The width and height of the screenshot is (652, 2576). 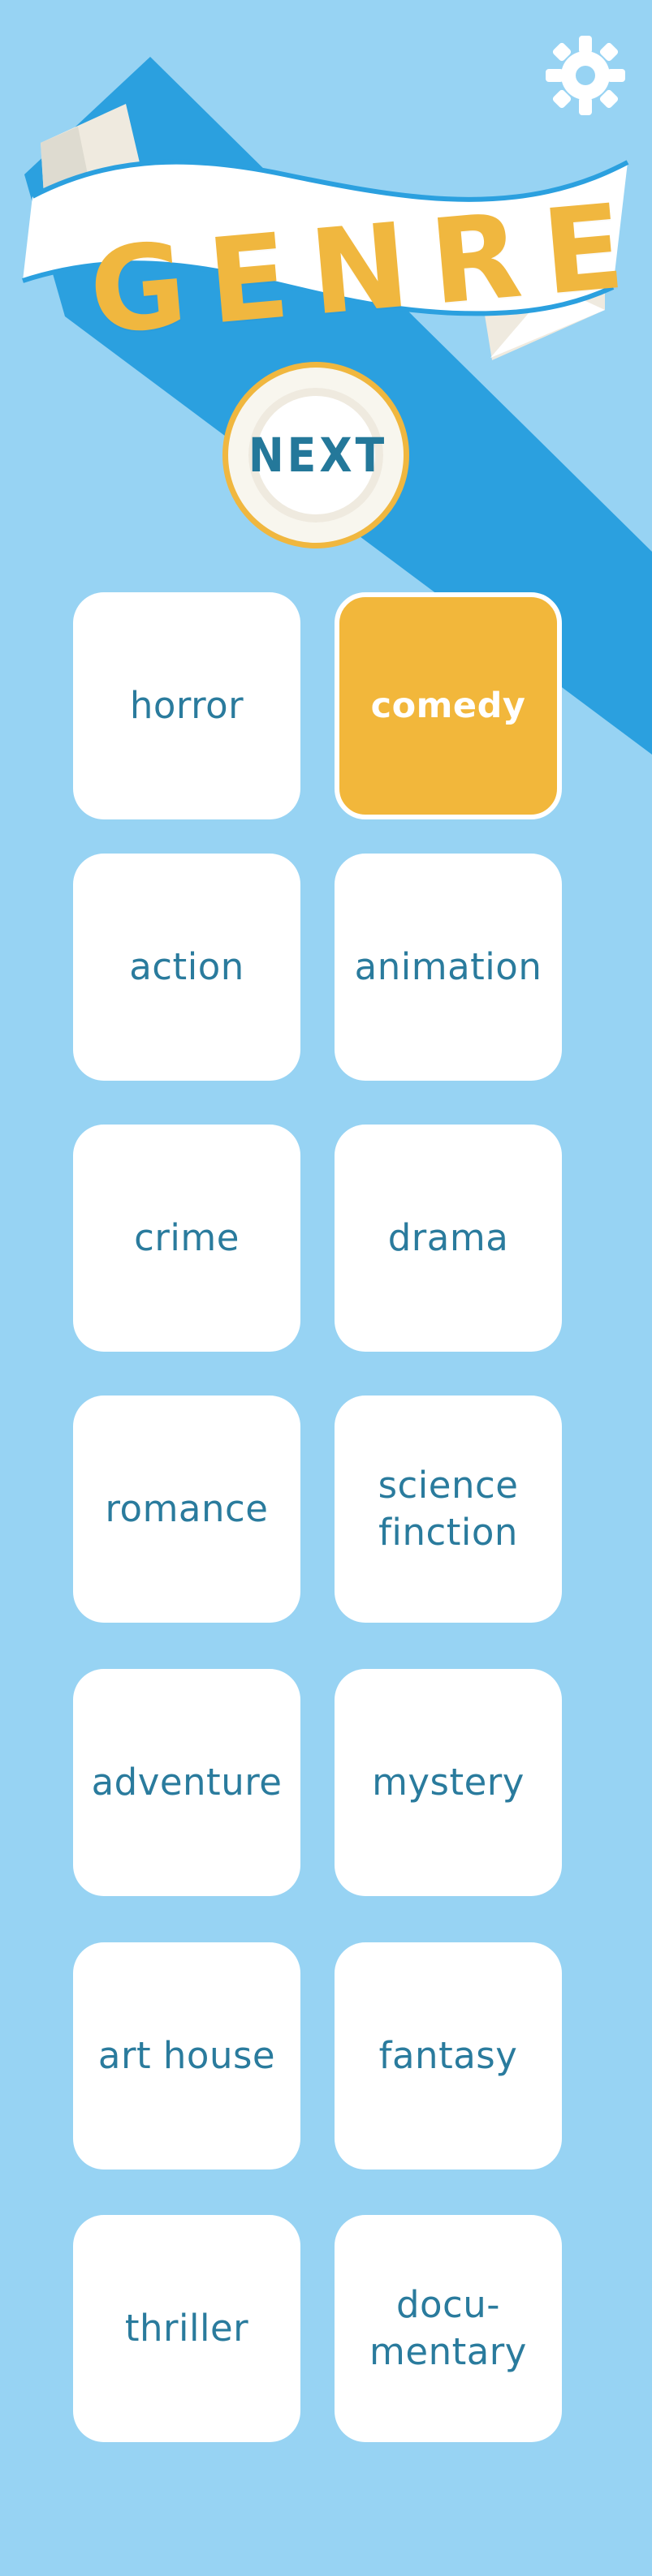 I want to click on next-button: NEXT, so click(x=315, y=455).